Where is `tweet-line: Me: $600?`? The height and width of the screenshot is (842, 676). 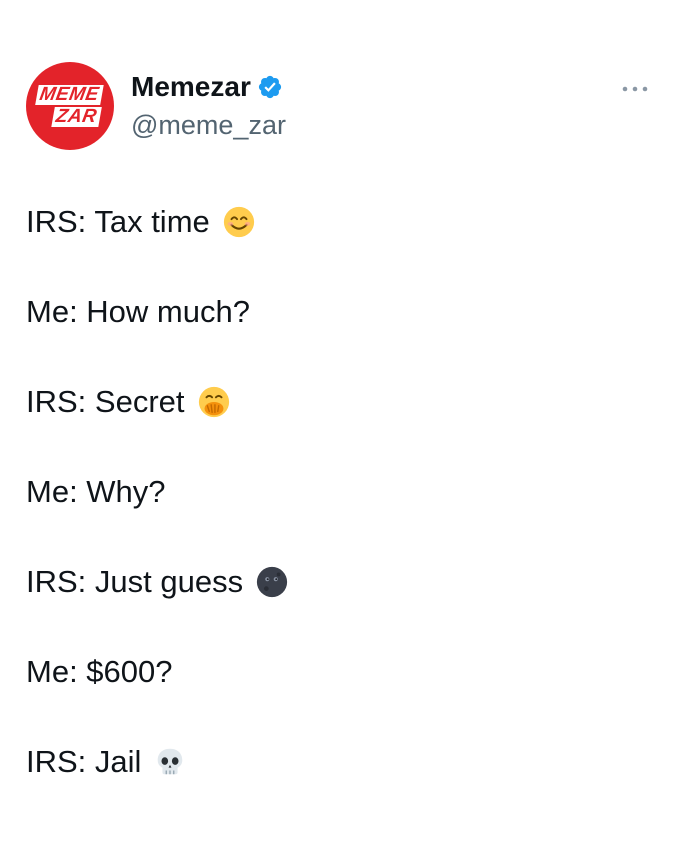
tweet-line: Me: $600? is located at coordinates (99, 672).